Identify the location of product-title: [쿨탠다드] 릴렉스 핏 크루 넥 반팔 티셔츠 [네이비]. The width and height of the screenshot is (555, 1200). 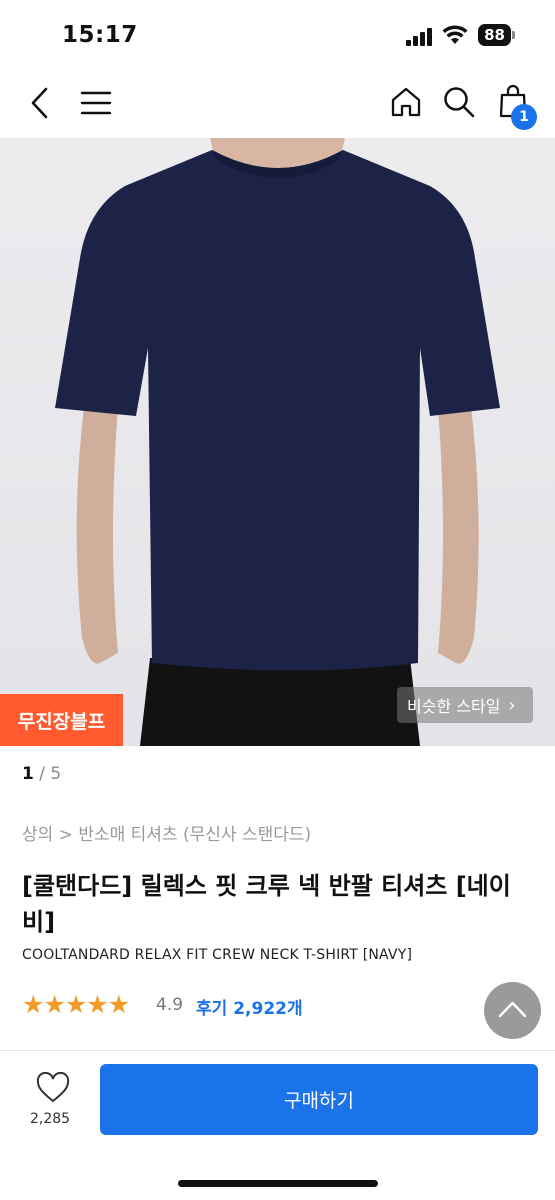
(266, 904).